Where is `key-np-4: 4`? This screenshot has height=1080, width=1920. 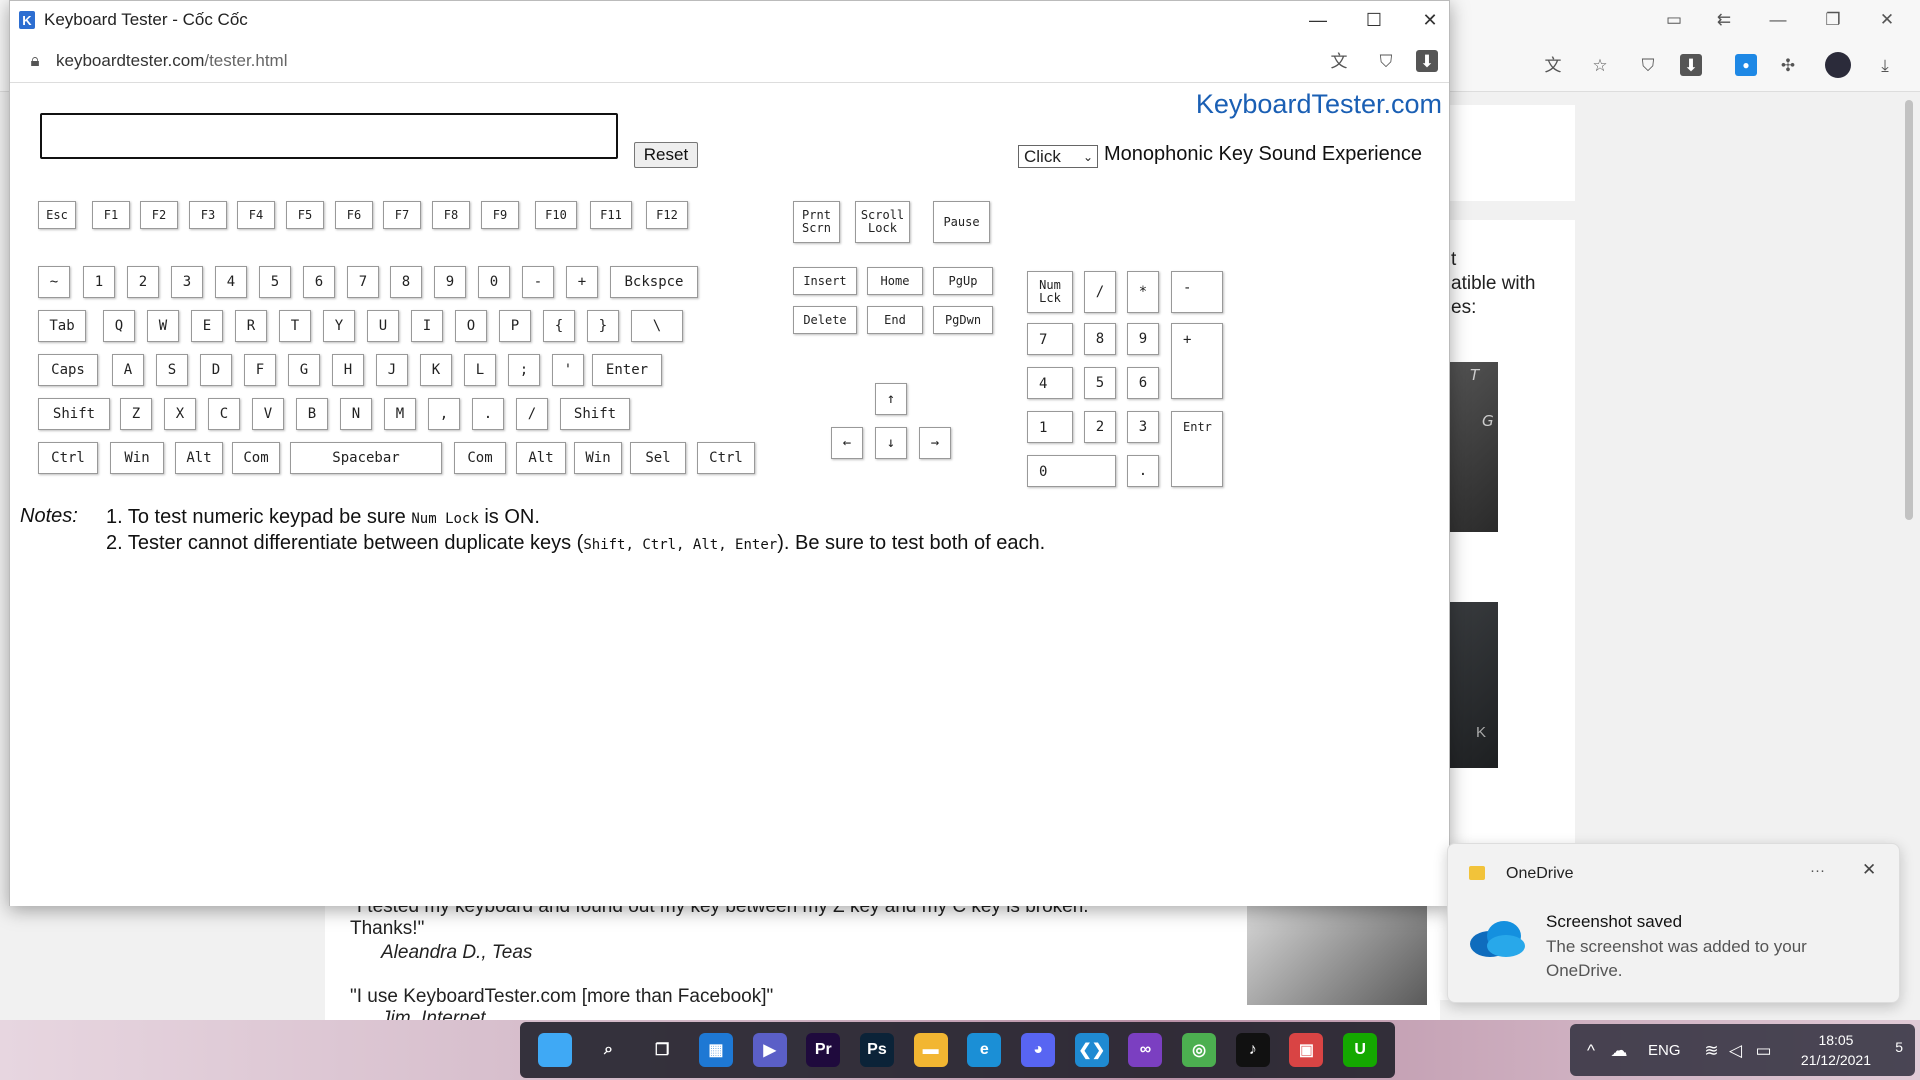
key-np-4: 4 is located at coordinates (1050, 383).